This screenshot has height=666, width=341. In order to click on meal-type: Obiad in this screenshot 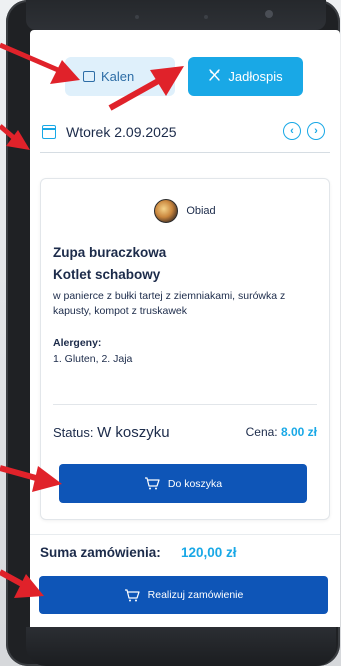, I will do `click(201, 211)`.